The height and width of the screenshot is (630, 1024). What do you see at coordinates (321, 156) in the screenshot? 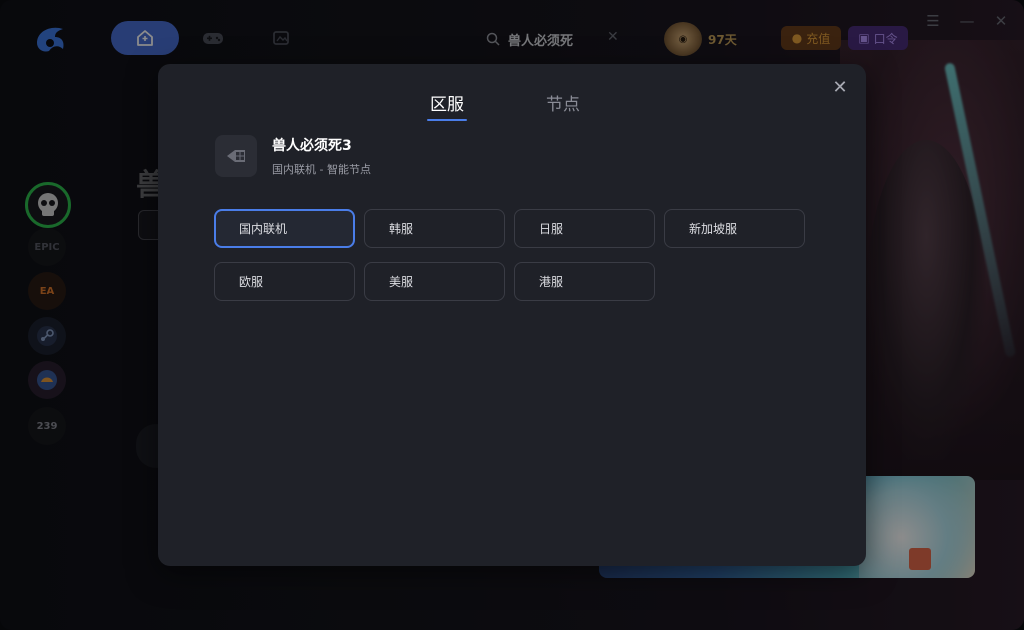
I see `game-info: 兽人必须死3 国内联机 - 智能节点` at bounding box center [321, 156].